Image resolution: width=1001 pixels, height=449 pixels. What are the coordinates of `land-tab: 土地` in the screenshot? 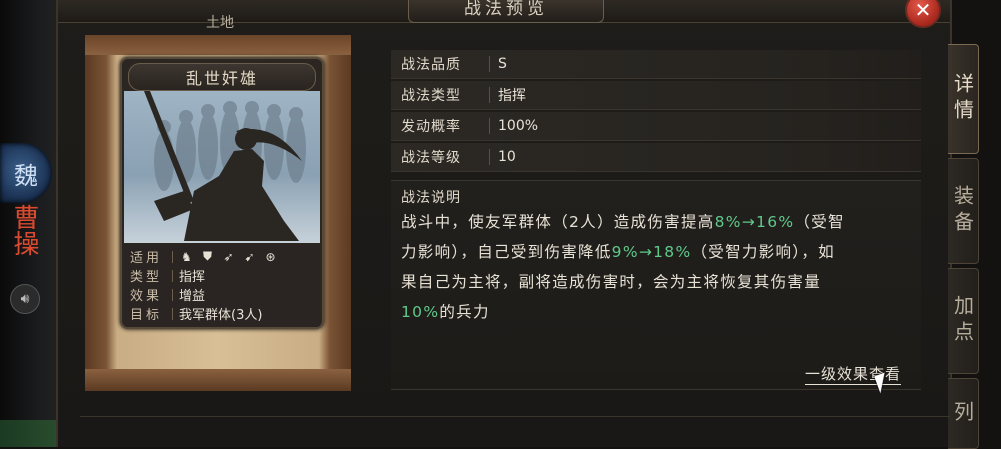 It's located at (220, 22).